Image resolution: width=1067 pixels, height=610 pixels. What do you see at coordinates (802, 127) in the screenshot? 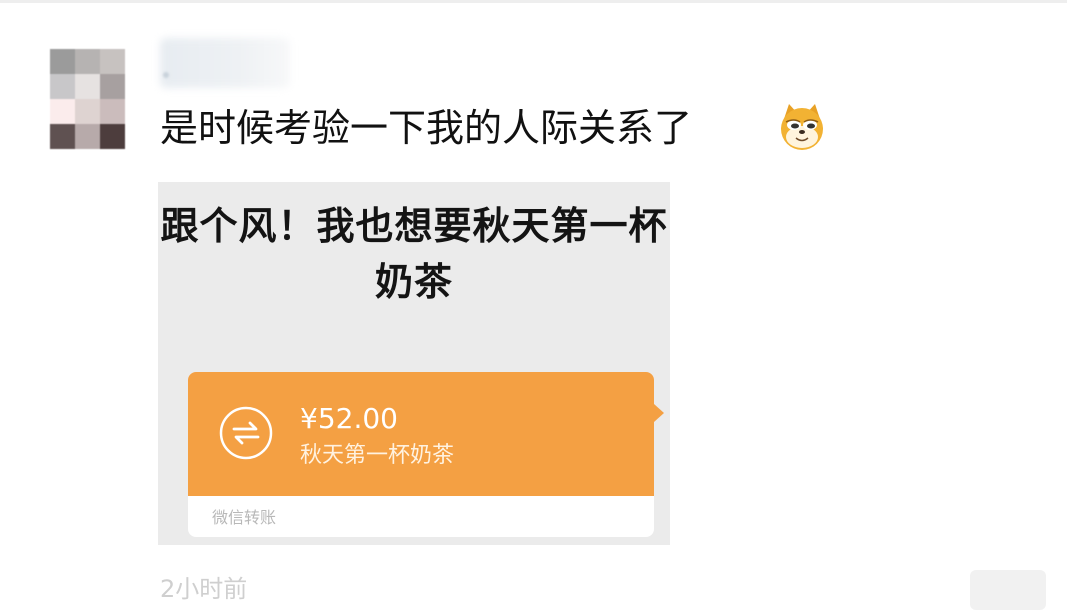
I see `doge-face-icon` at bounding box center [802, 127].